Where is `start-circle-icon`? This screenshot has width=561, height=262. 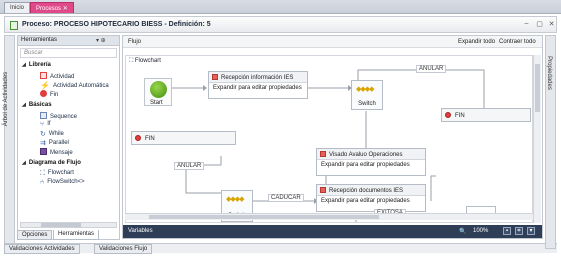
start-circle-icon is located at coordinates (158, 89).